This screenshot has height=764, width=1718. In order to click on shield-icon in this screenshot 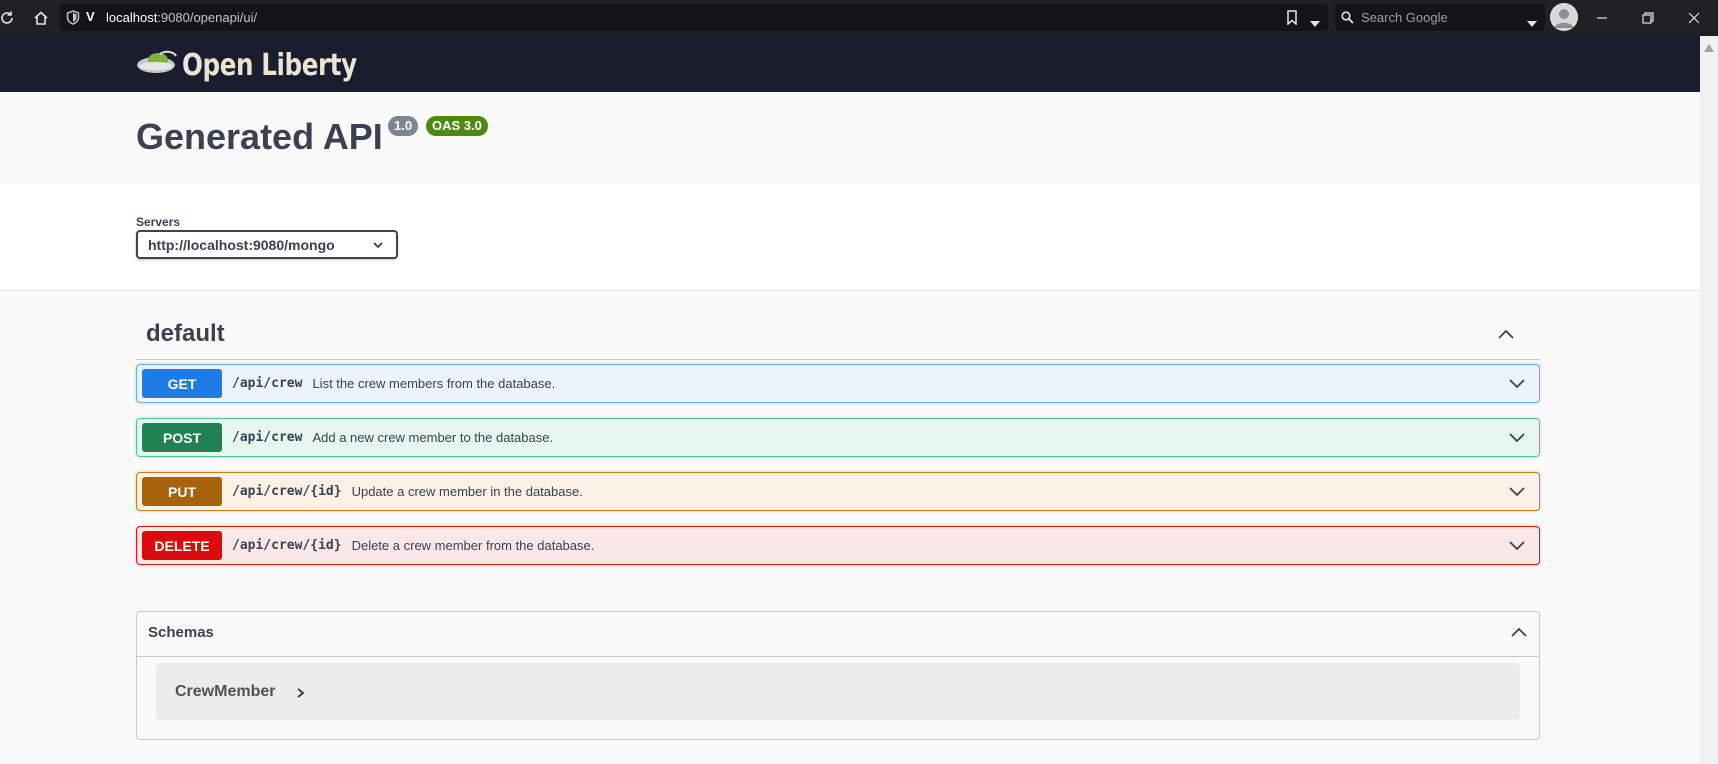, I will do `click(73, 20)`.